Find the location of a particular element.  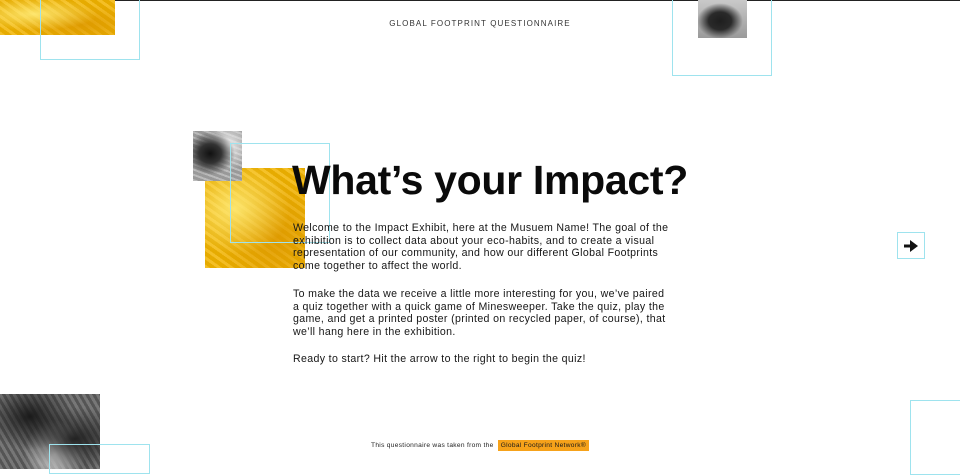

decorative-frame-bottom-right is located at coordinates (935, 437).